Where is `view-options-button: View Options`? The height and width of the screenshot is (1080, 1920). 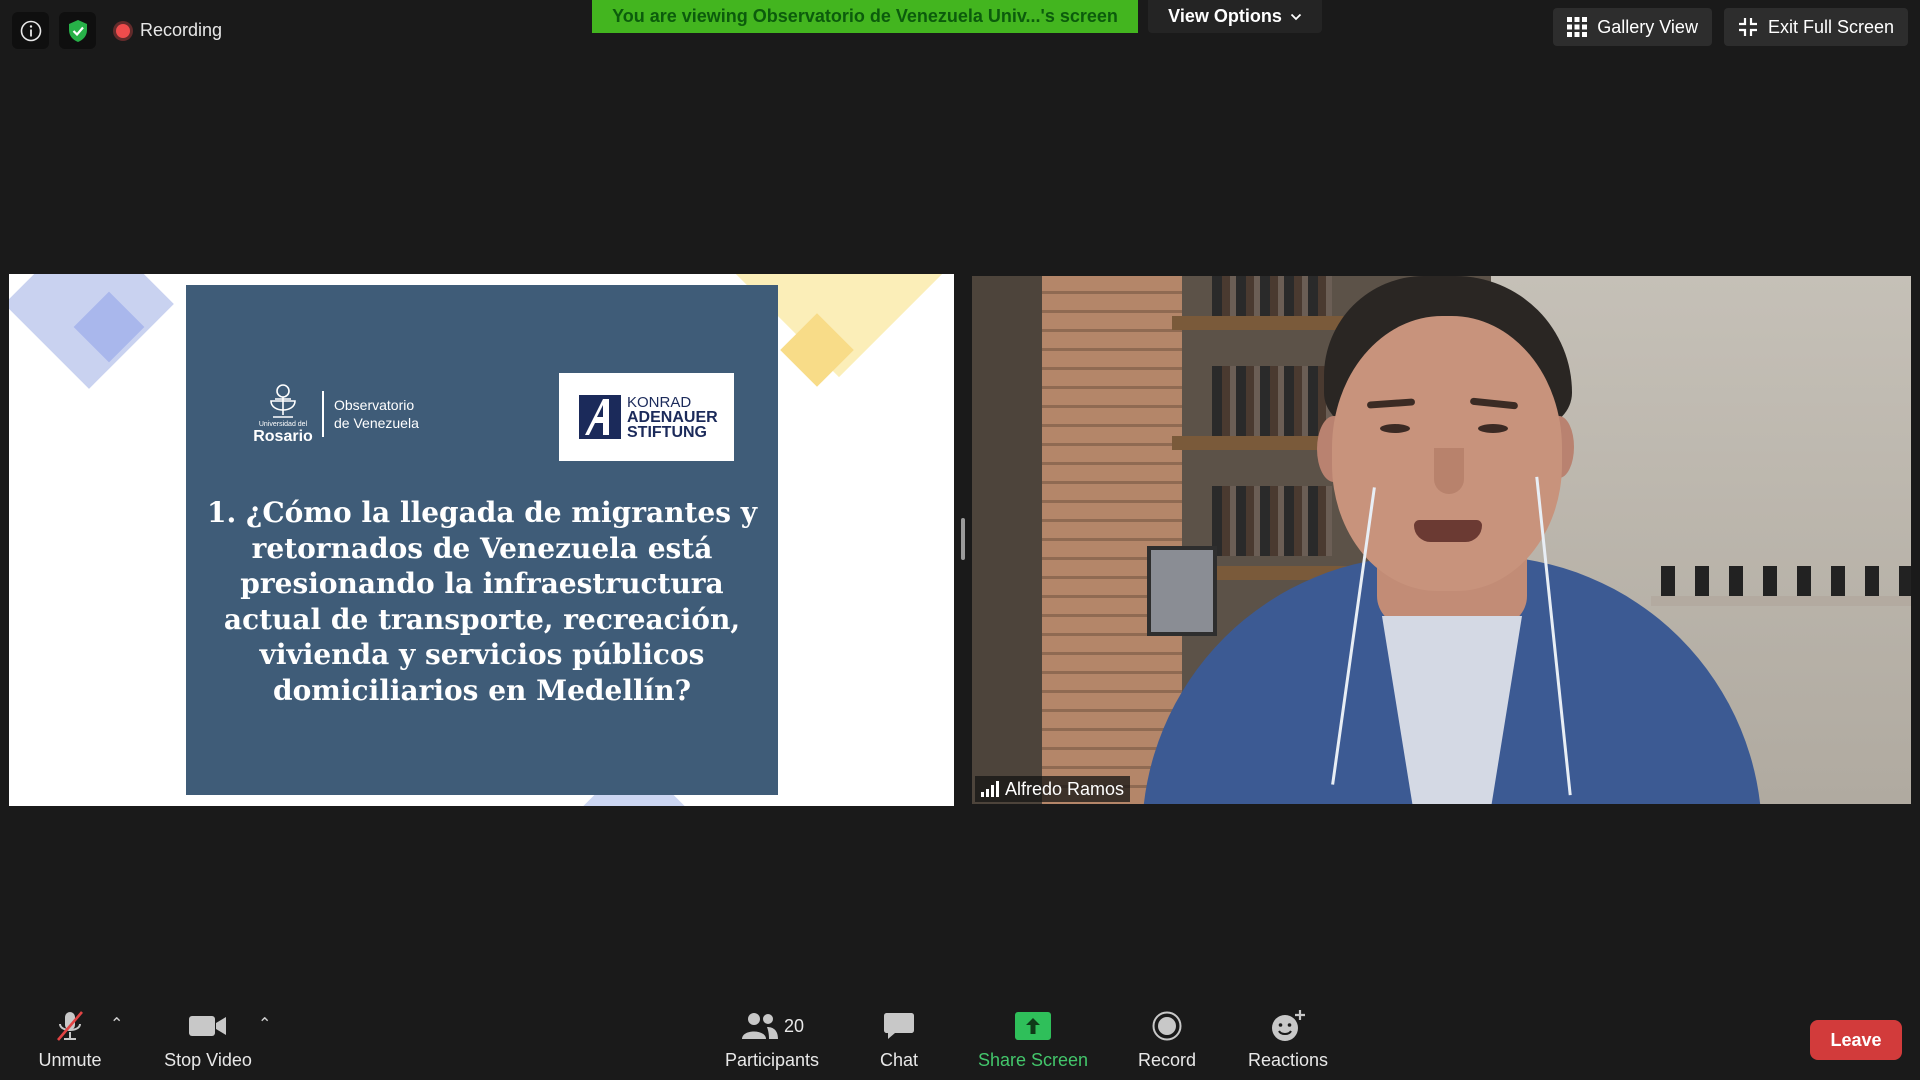
view-options-button: View Options is located at coordinates (1235, 16).